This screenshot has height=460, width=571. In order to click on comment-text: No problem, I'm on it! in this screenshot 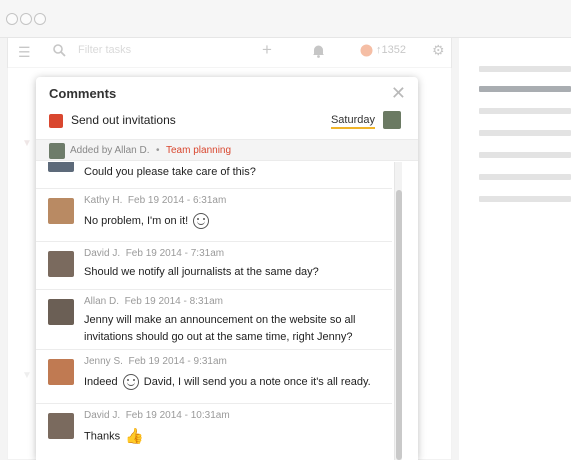, I will do `click(234, 221)`.